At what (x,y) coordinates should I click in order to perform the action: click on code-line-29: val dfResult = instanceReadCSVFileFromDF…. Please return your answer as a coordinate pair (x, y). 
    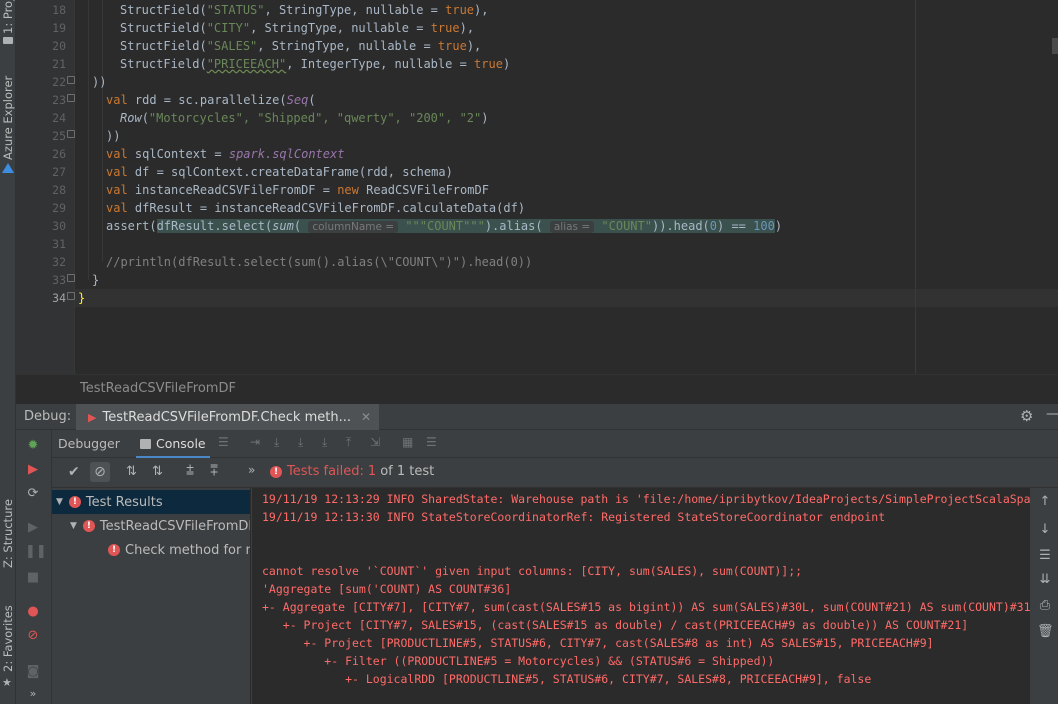
    Looking at the image, I should click on (316, 208).